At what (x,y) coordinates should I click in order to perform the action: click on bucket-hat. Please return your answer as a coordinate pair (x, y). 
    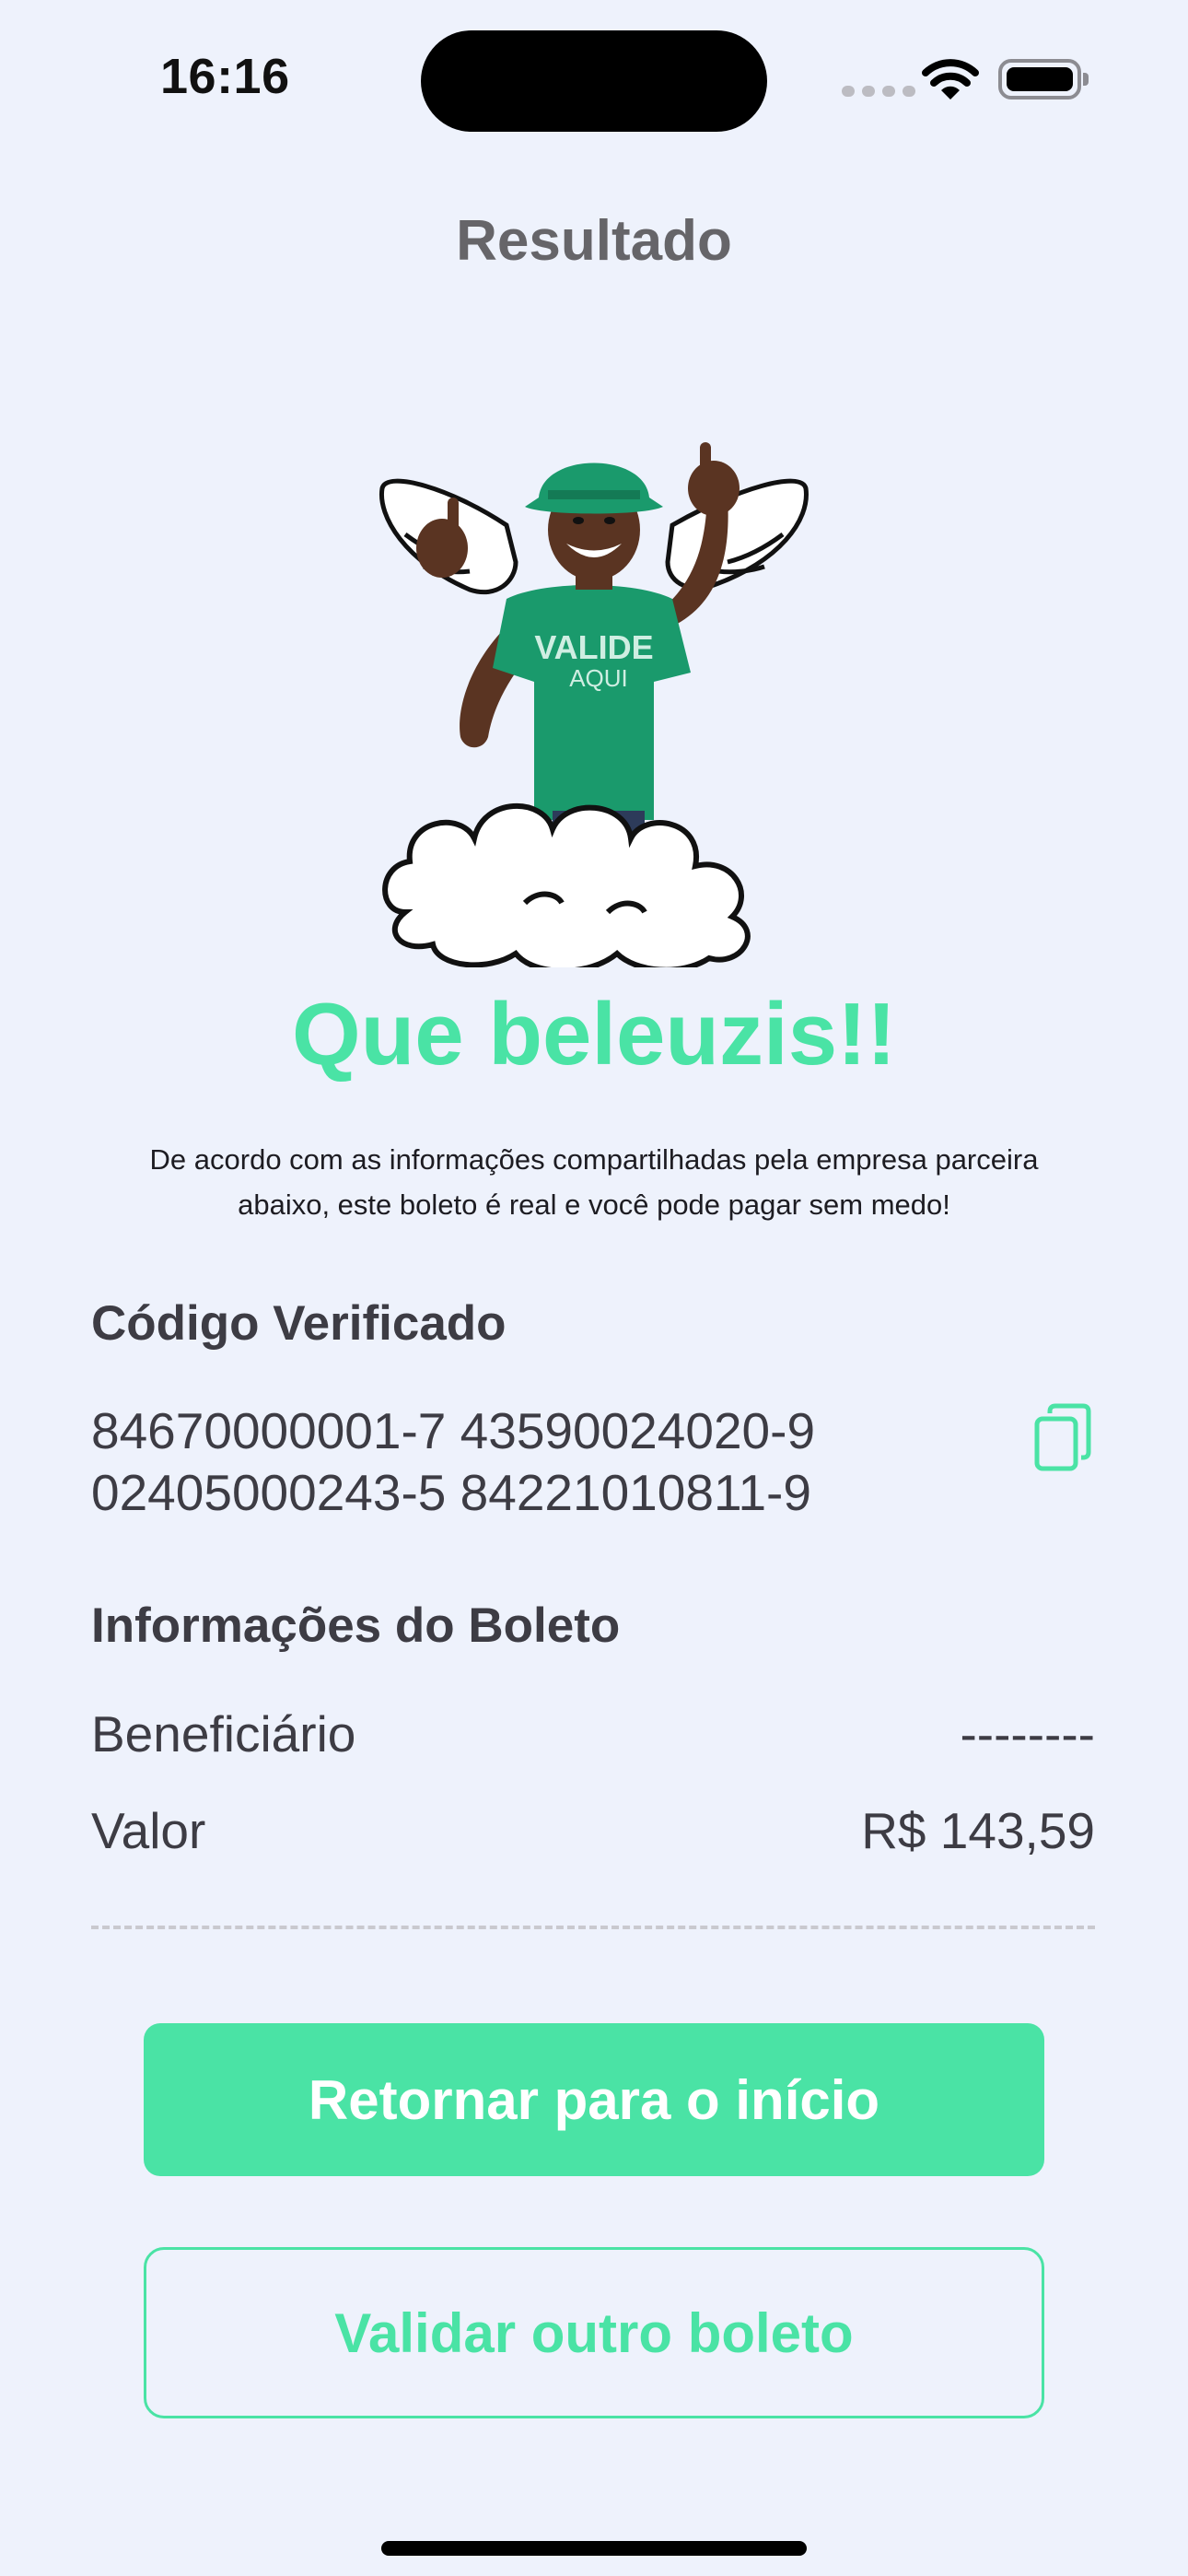
    Looking at the image, I should click on (594, 488).